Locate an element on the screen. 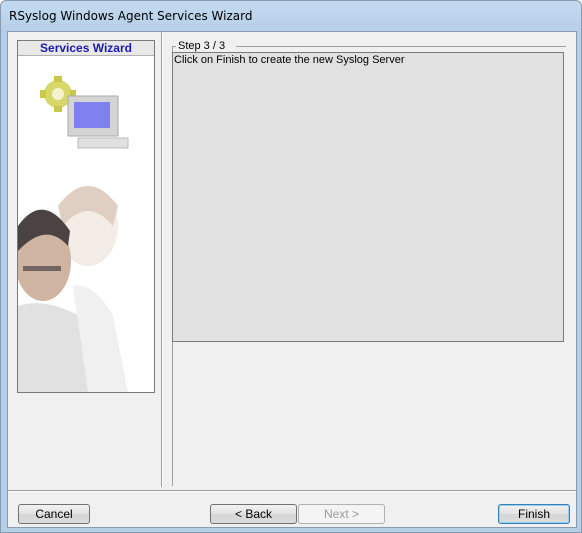 The height and width of the screenshot is (533, 582). side-panel-header: Services Wizard is located at coordinates (86, 48).